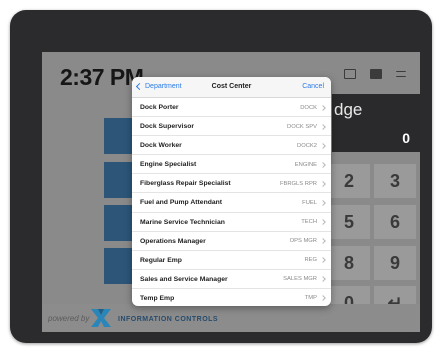  Describe the element at coordinates (231, 146) in the screenshot. I see `cost-center-item: Dock Worker DOCK2` at that location.